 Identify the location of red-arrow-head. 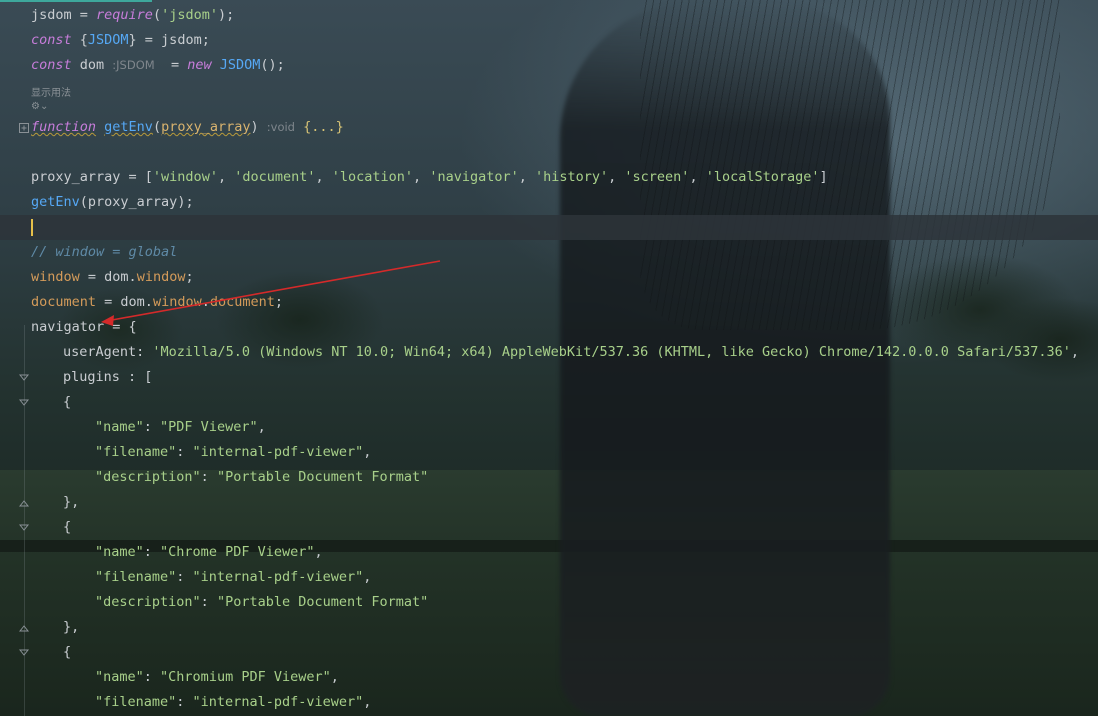
(107, 320).